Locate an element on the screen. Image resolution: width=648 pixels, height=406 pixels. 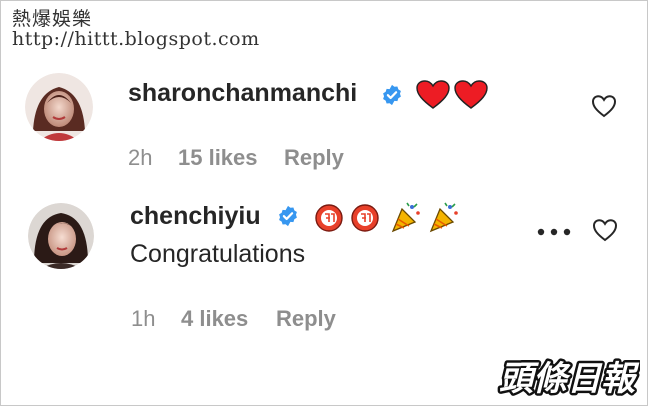
svg-text: 頭條日報 is located at coordinates (569, 379).